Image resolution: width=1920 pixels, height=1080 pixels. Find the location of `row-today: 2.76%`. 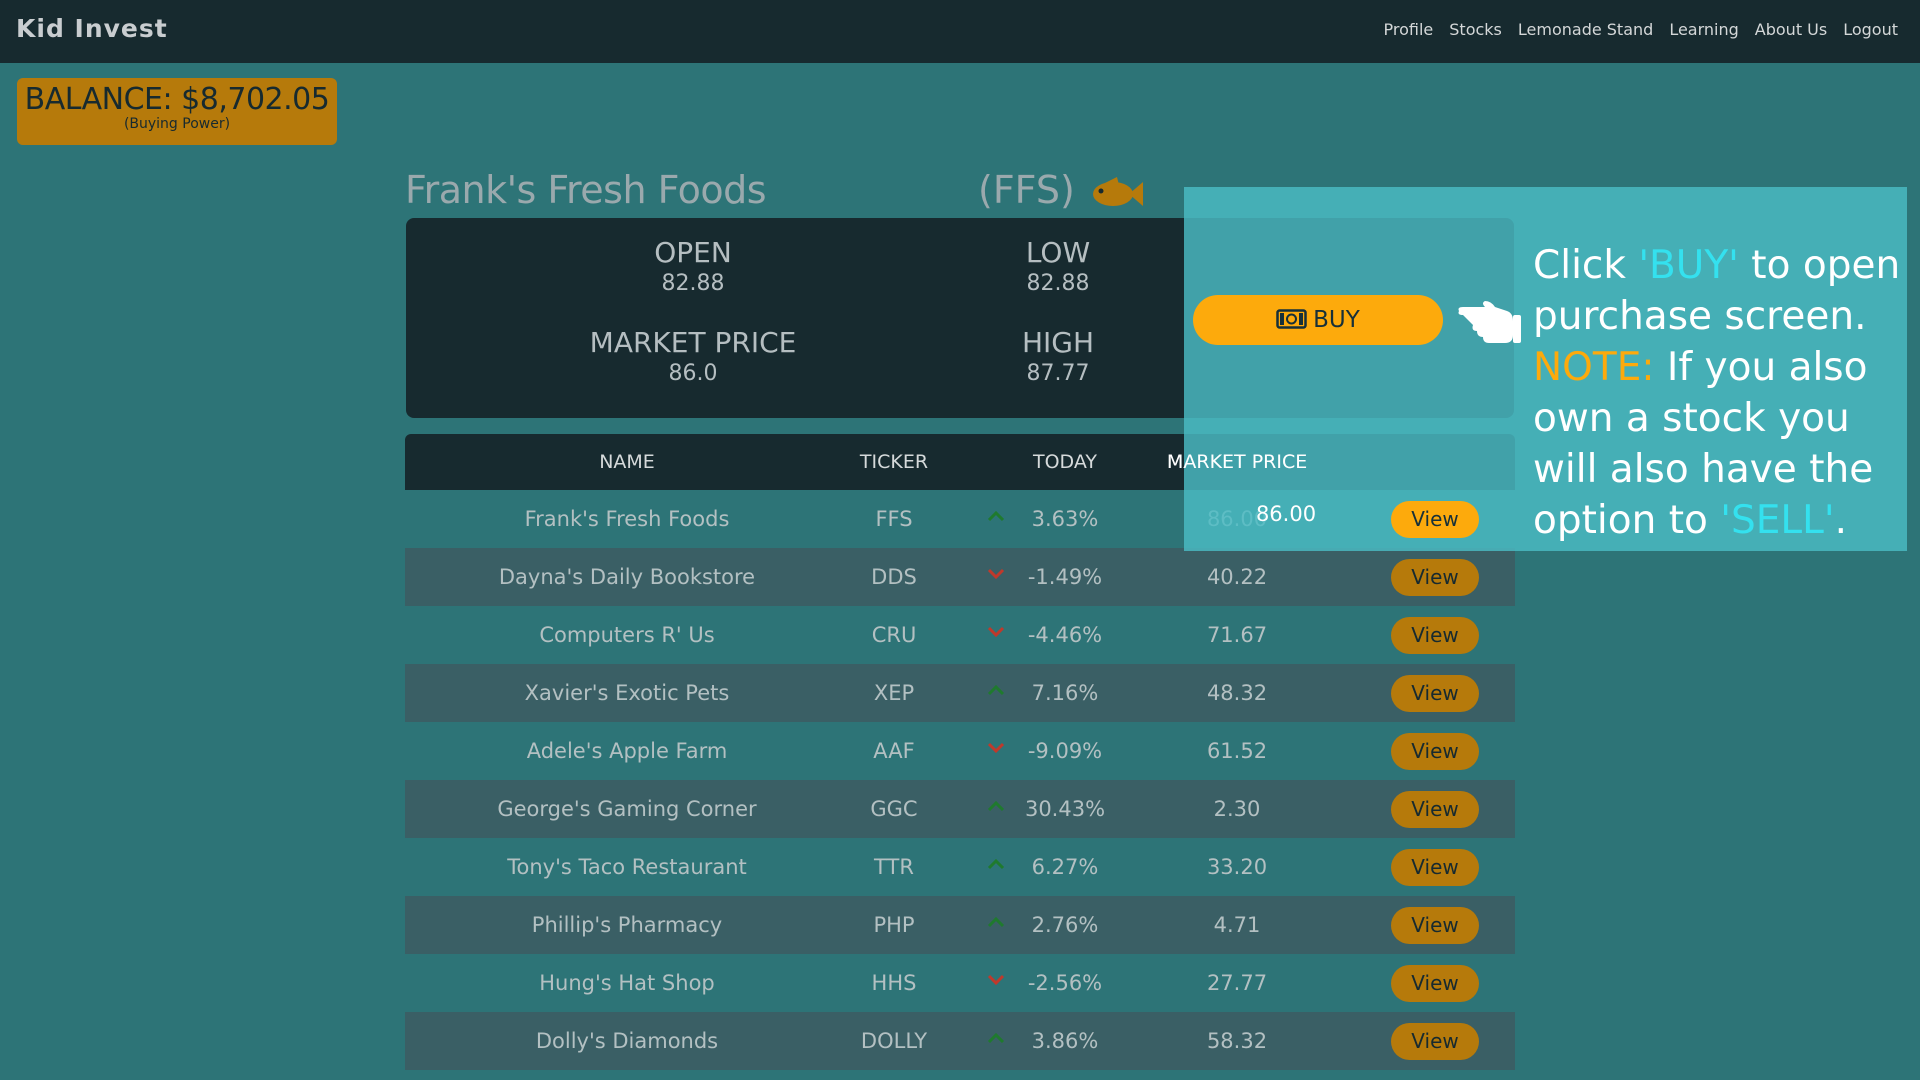

row-today: 2.76% is located at coordinates (1065, 925).